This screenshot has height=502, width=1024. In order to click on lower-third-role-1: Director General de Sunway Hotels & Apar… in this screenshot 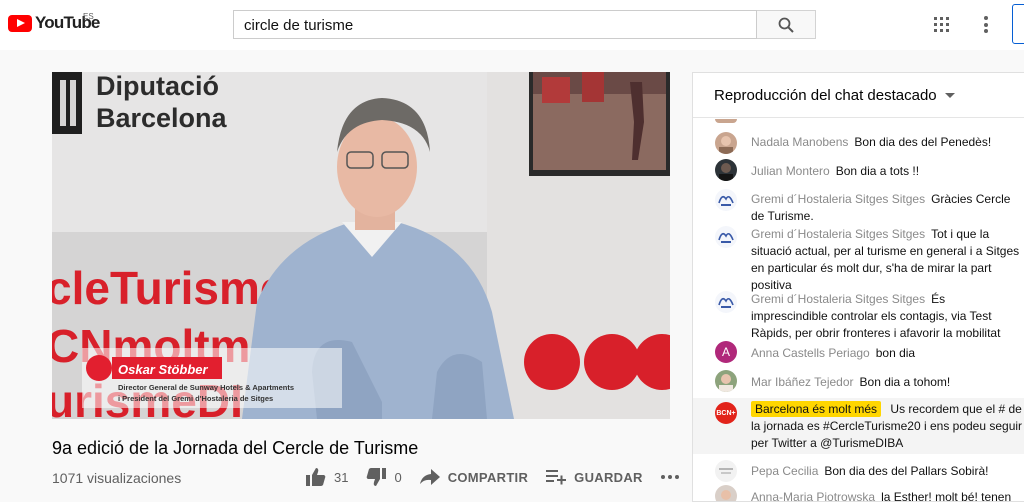, I will do `click(206, 387)`.